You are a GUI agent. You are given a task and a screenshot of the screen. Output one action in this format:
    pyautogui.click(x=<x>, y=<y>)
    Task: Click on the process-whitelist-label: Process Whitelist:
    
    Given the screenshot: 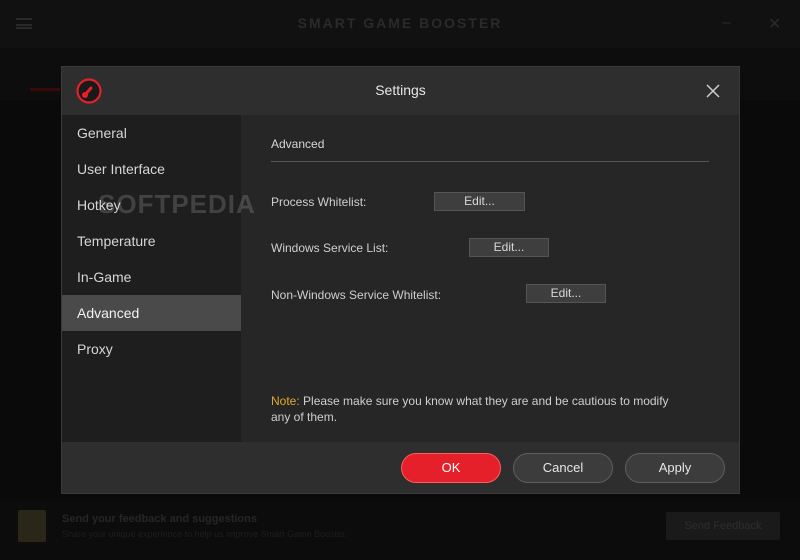 What is the action you would take?
    pyautogui.click(x=319, y=202)
    